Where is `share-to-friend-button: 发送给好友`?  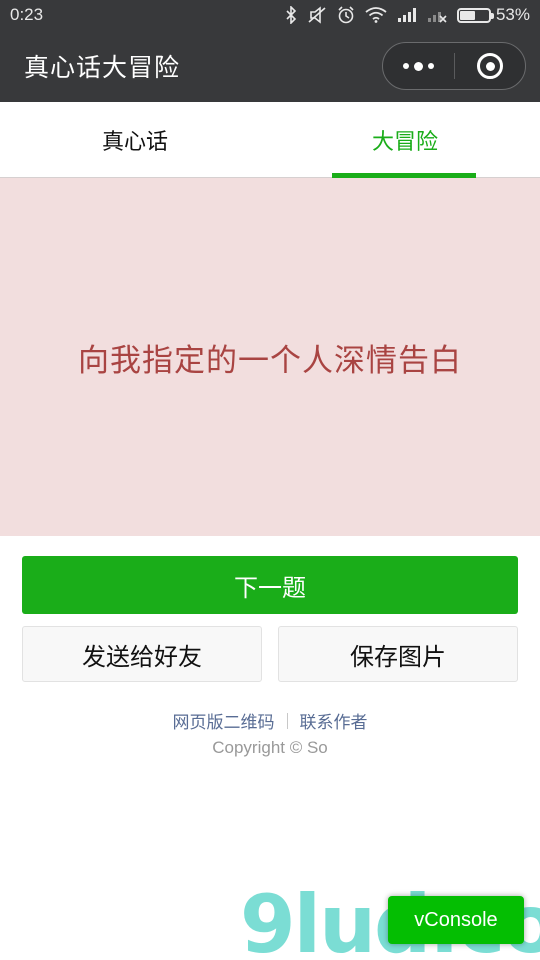
share-to-friend-button: 发送给好友 is located at coordinates (142, 654).